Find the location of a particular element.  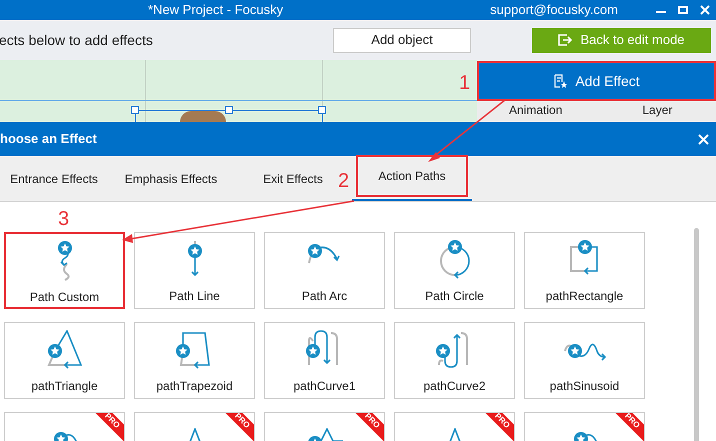

maximize-icon is located at coordinates (683, 10).